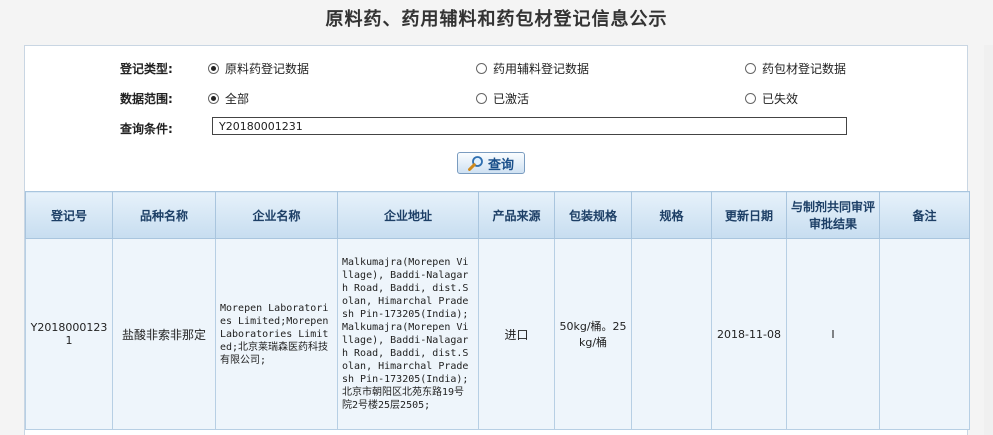 This screenshot has width=993, height=435. I want to click on data-scope-label: 数据范围:, so click(146, 99).